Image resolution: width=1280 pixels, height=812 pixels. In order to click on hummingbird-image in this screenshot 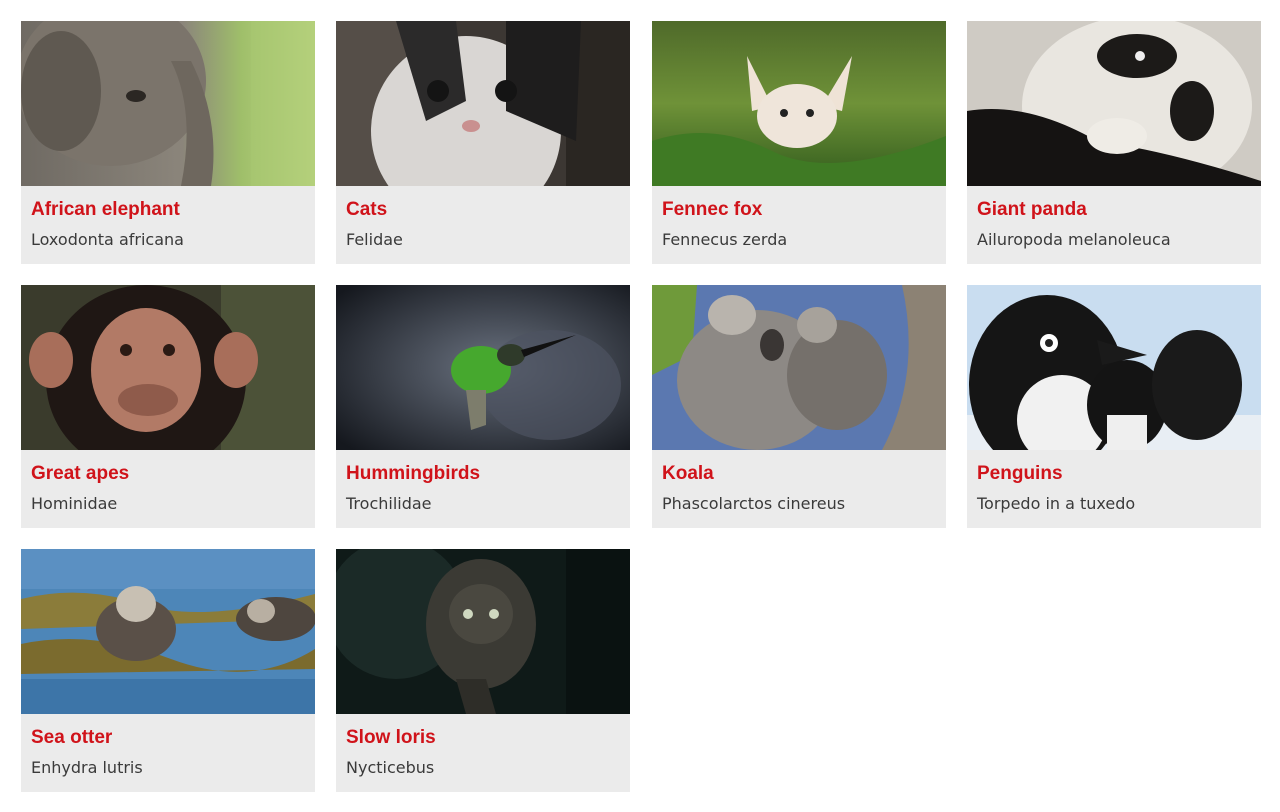, I will do `click(483, 367)`.